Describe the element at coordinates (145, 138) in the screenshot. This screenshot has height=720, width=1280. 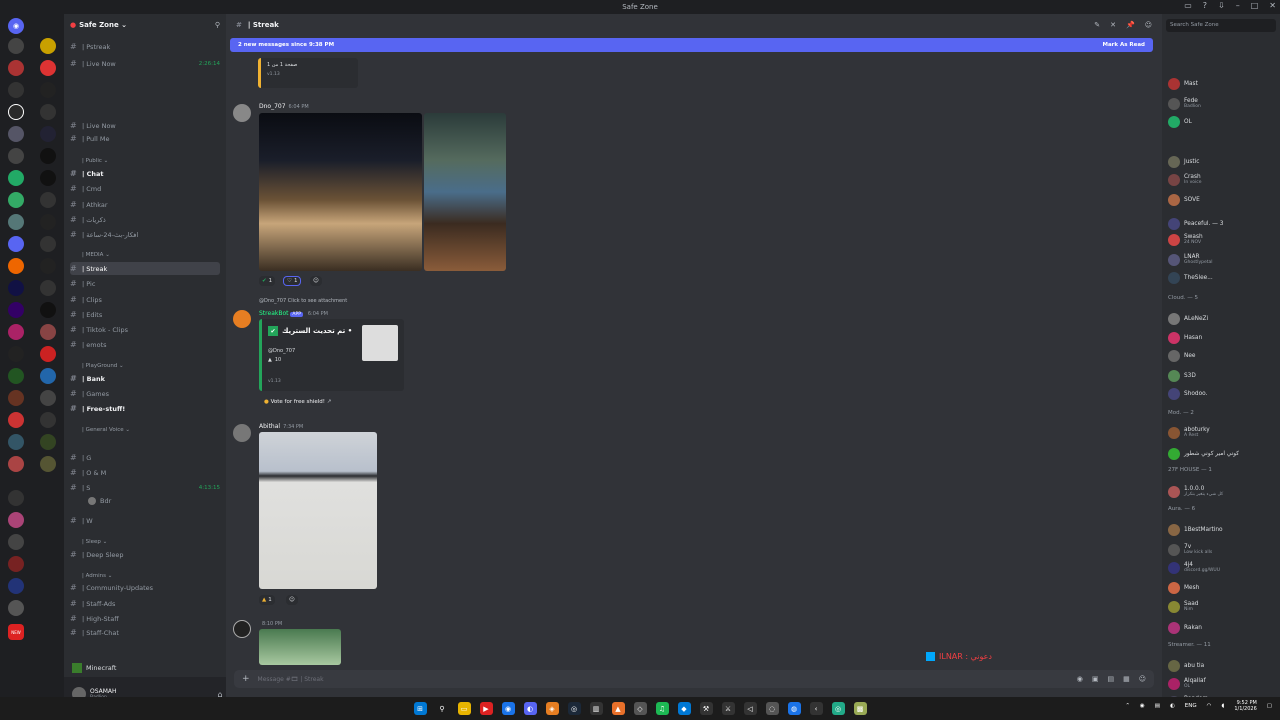
I see `channel-item: # | Pull Me` at that location.